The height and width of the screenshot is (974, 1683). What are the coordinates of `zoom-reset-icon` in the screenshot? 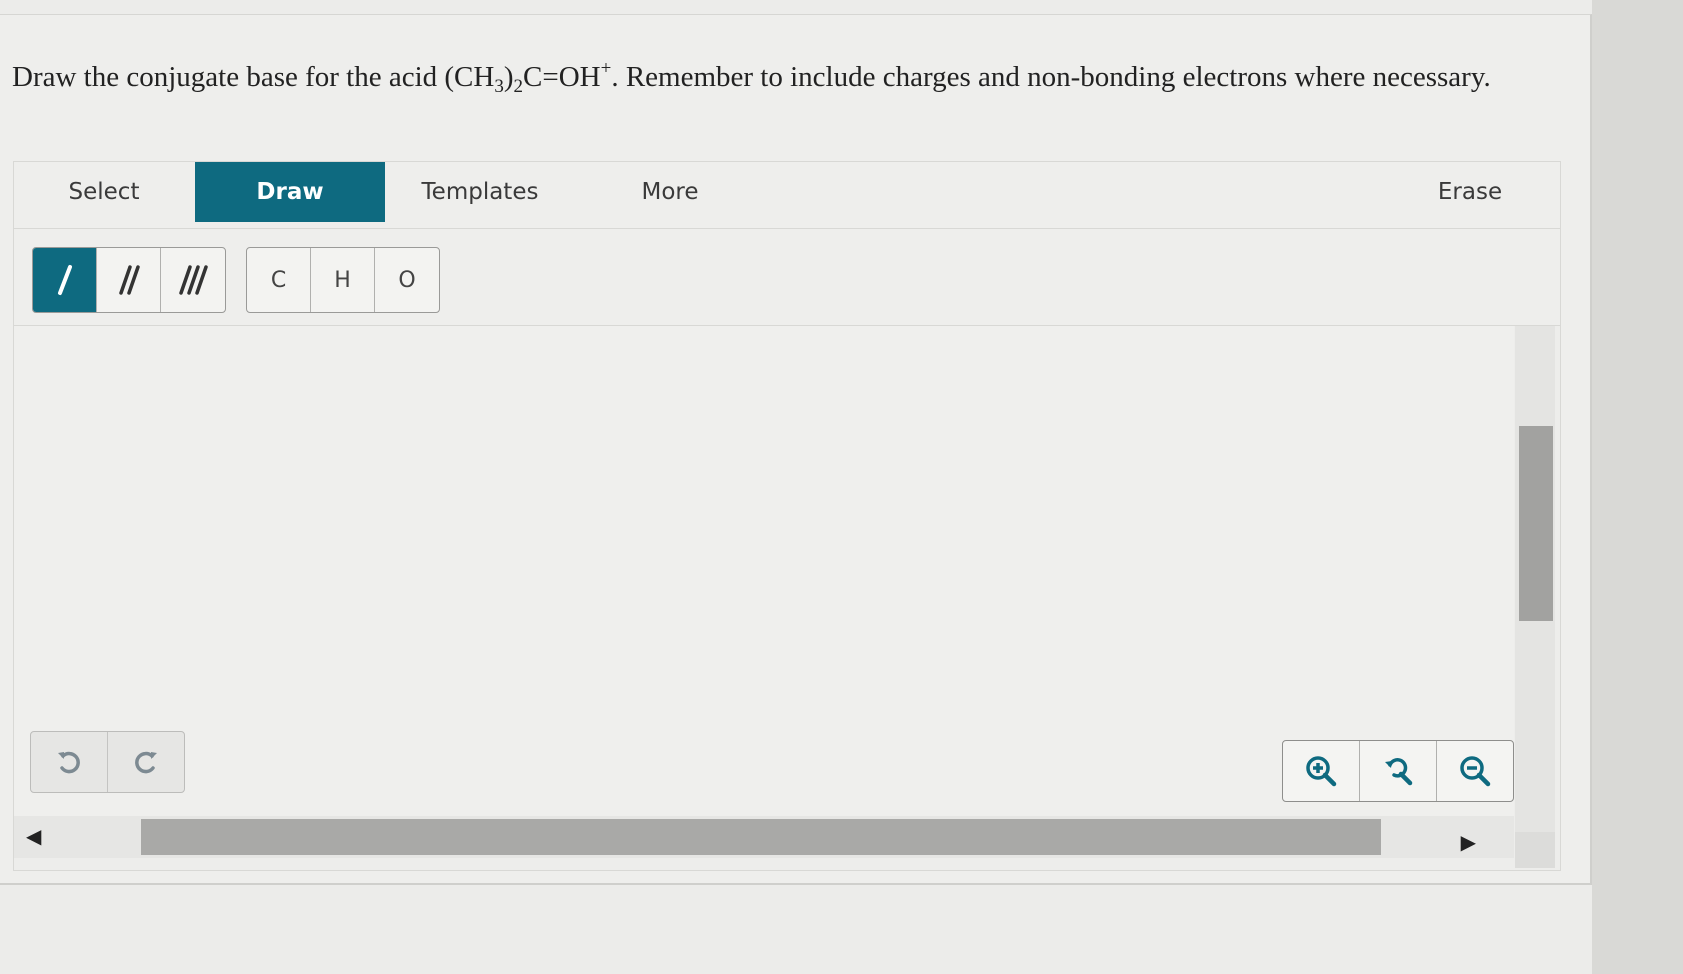 It's located at (1399, 772).